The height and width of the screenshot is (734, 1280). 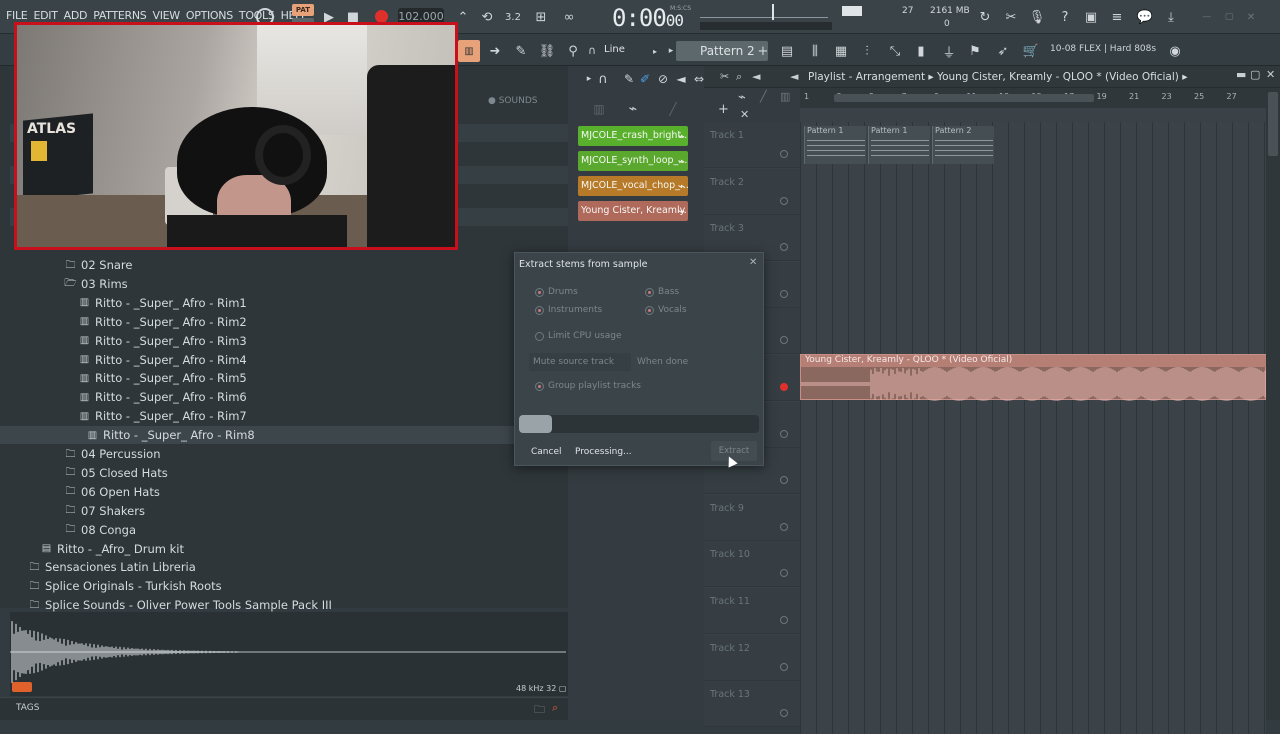 I want to click on menu-patterns: PATTERNS, so click(x=120, y=15).